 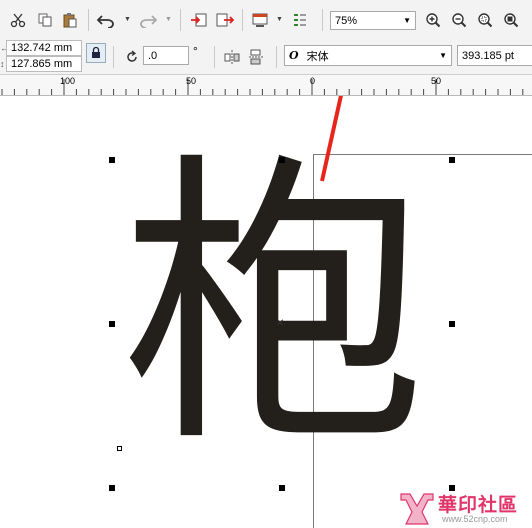 I want to click on selection-handle-middle-right, so click(x=452, y=324).